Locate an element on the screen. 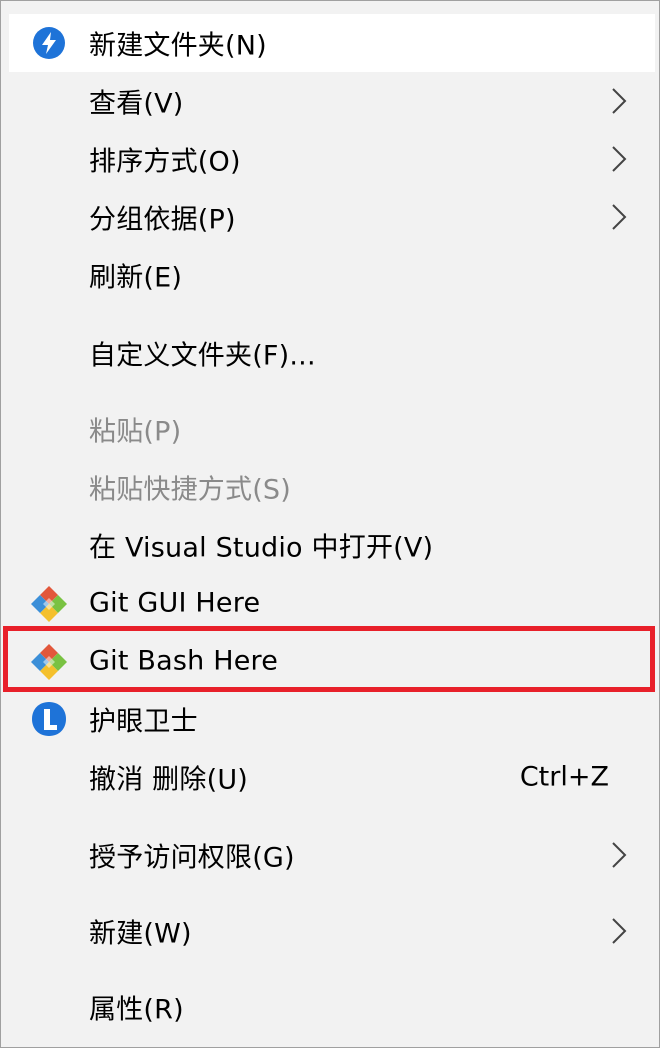  menu-item-label: 属性(R) is located at coordinates (136, 1010).